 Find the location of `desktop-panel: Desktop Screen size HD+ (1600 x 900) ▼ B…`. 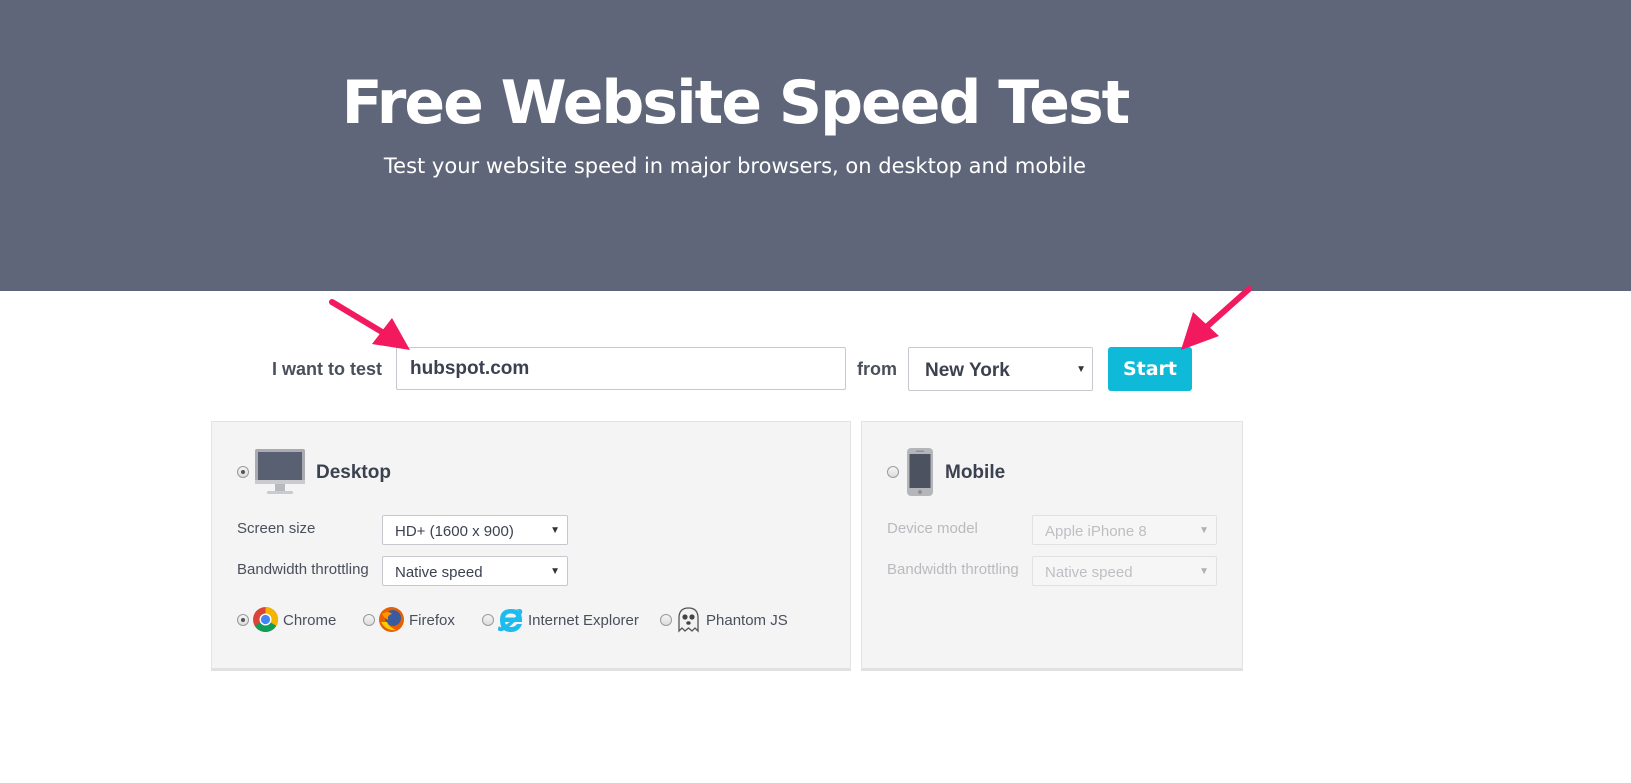

desktop-panel: Desktop Screen size HD+ (1600 x 900) ▼ B… is located at coordinates (531, 546).